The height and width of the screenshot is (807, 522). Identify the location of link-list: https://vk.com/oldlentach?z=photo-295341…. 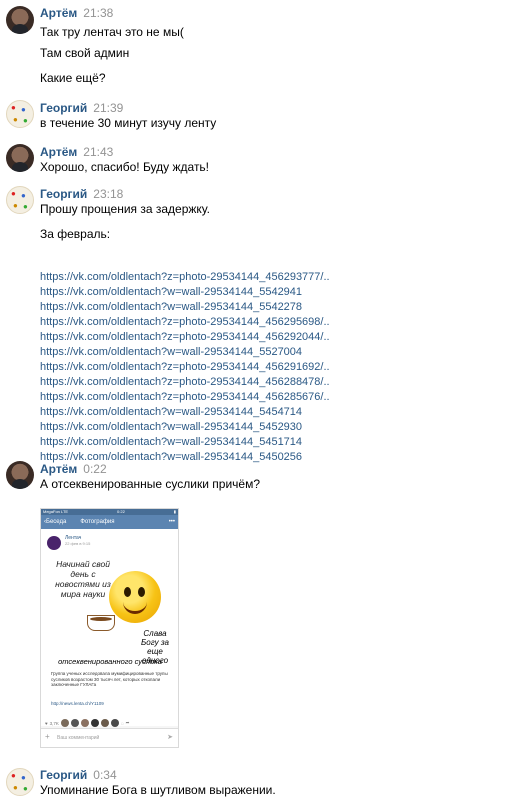
(185, 367).